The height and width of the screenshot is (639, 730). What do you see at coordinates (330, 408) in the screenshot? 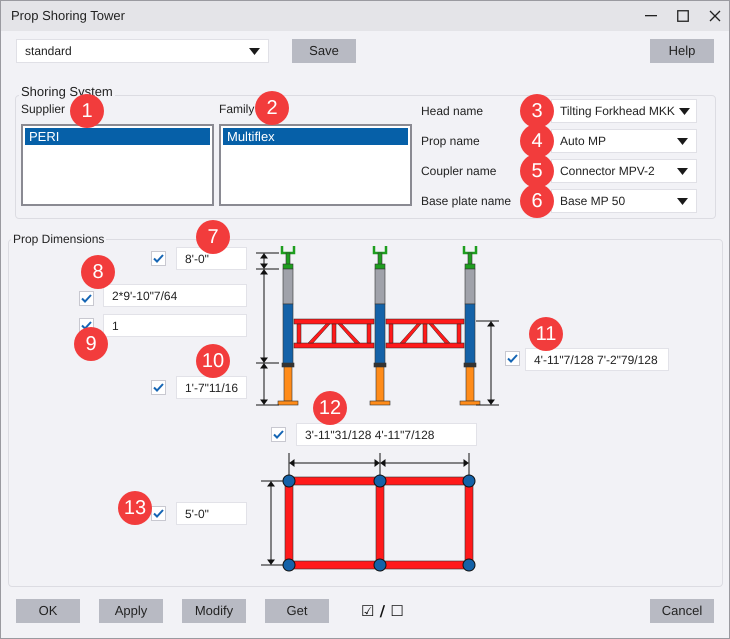
I see `callout-badge: 12` at bounding box center [330, 408].